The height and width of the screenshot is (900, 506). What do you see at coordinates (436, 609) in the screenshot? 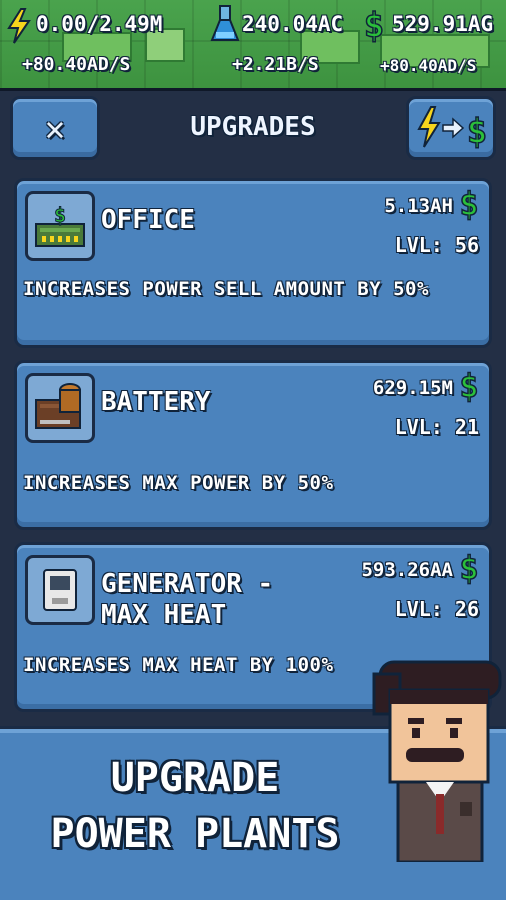
I see `upgrade-level: LVL: 26` at bounding box center [436, 609].